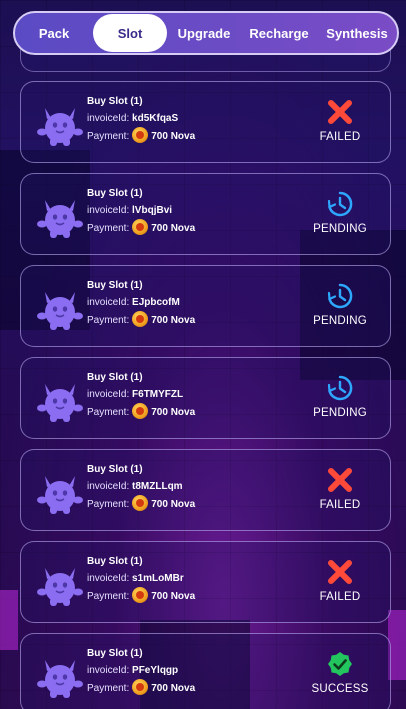  What do you see at coordinates (155, 118) in the screenshot?
I see `invoice-id: kd5KfqaS` at bounding box center [155, 118].